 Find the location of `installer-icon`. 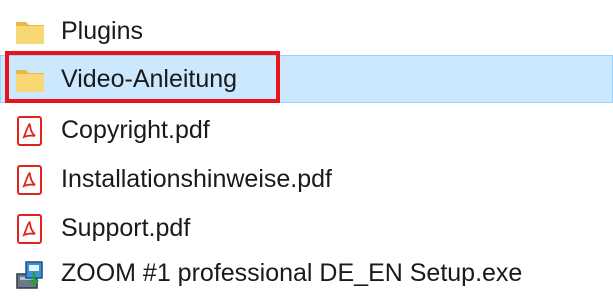

installer-icon is located at coordinates (30, 274).